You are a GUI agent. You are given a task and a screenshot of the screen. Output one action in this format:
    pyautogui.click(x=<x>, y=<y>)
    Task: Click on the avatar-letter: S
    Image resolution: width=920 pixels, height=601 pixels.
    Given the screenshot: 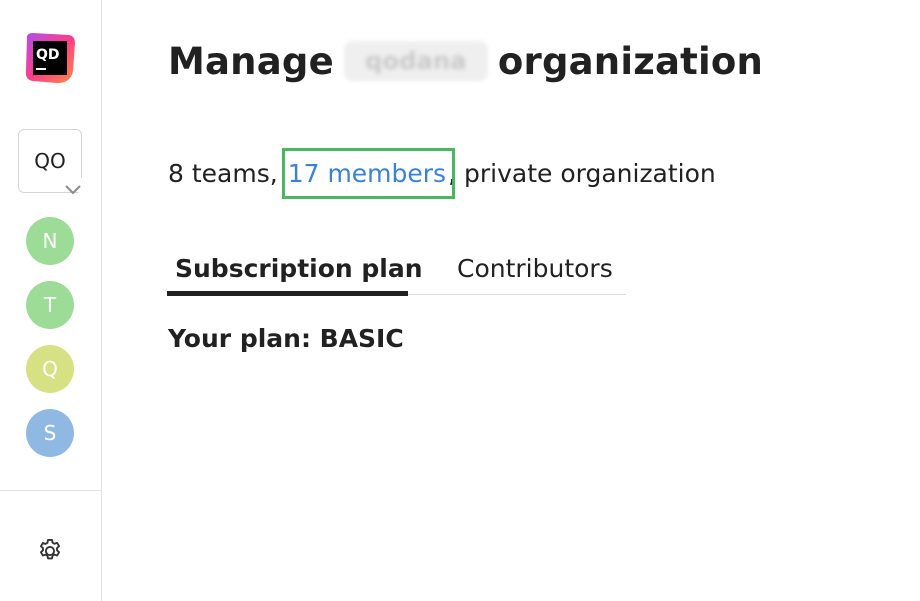 What is the action you would take?
    pyautogui.click(x=50, y=433)
    